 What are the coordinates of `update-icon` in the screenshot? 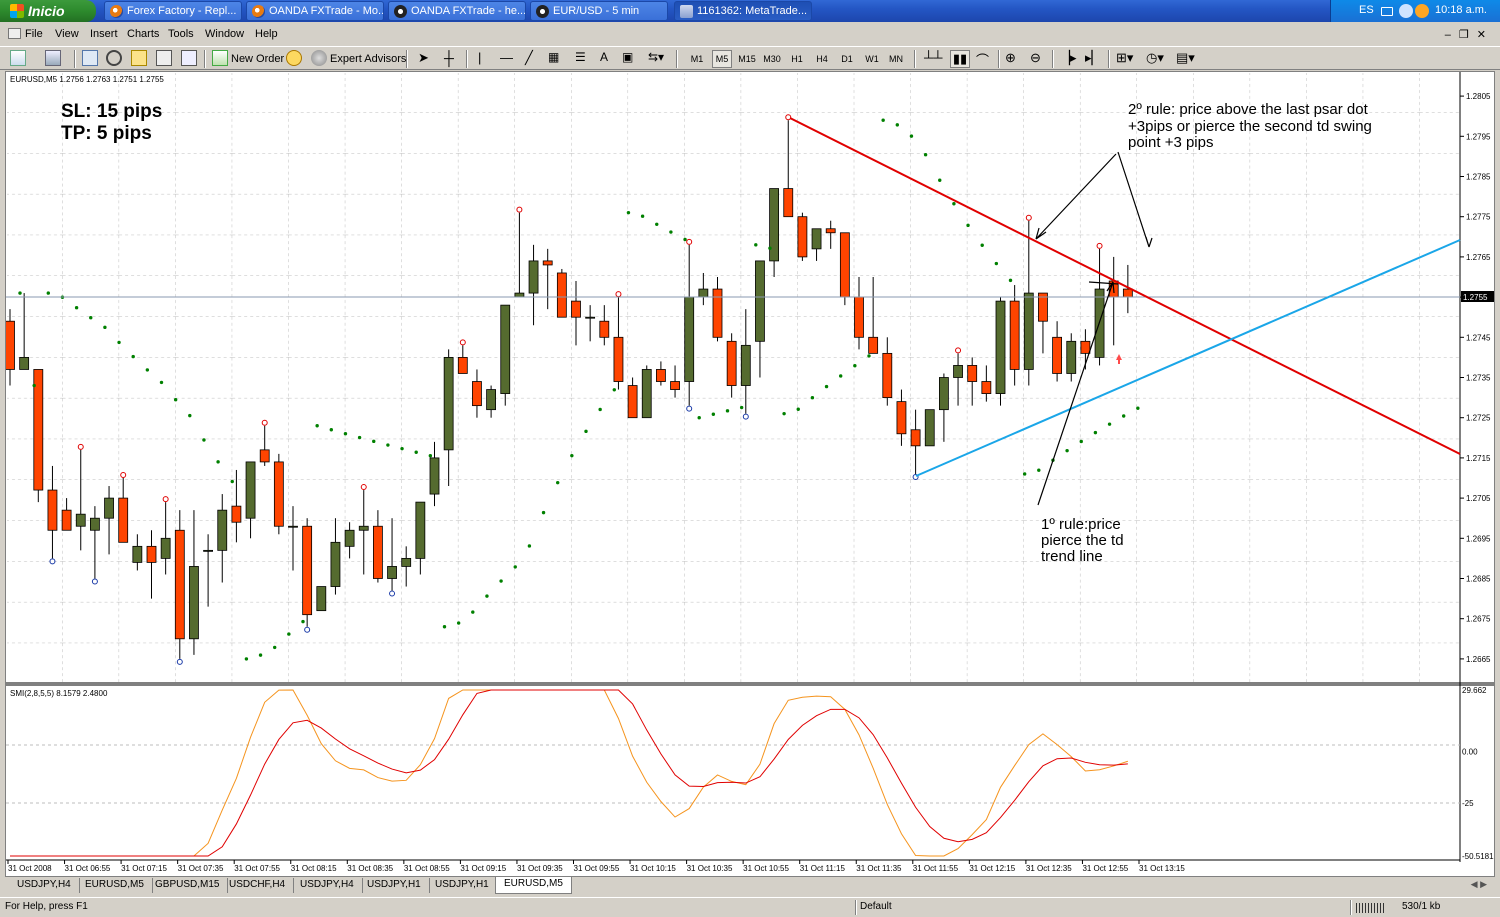 It's located at (1422, 11).